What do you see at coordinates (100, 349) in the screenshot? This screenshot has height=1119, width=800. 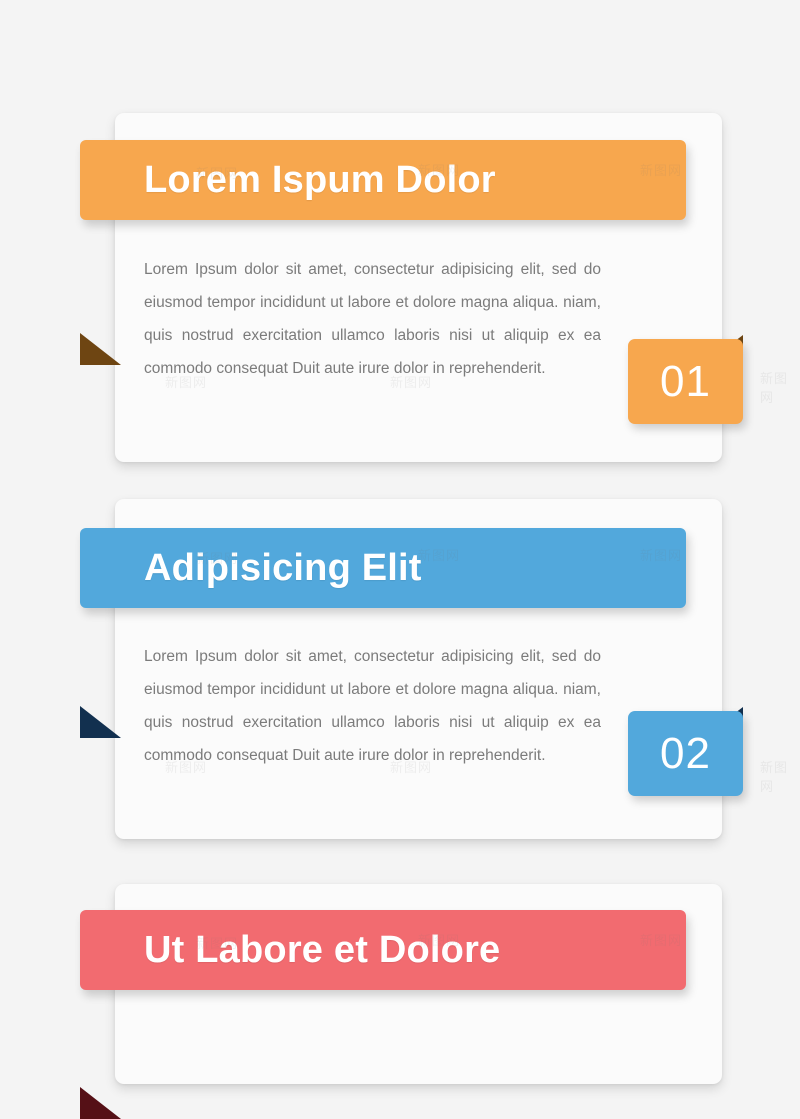 I see `section-01-ribbon-fold` at bounding box center [100, 349].